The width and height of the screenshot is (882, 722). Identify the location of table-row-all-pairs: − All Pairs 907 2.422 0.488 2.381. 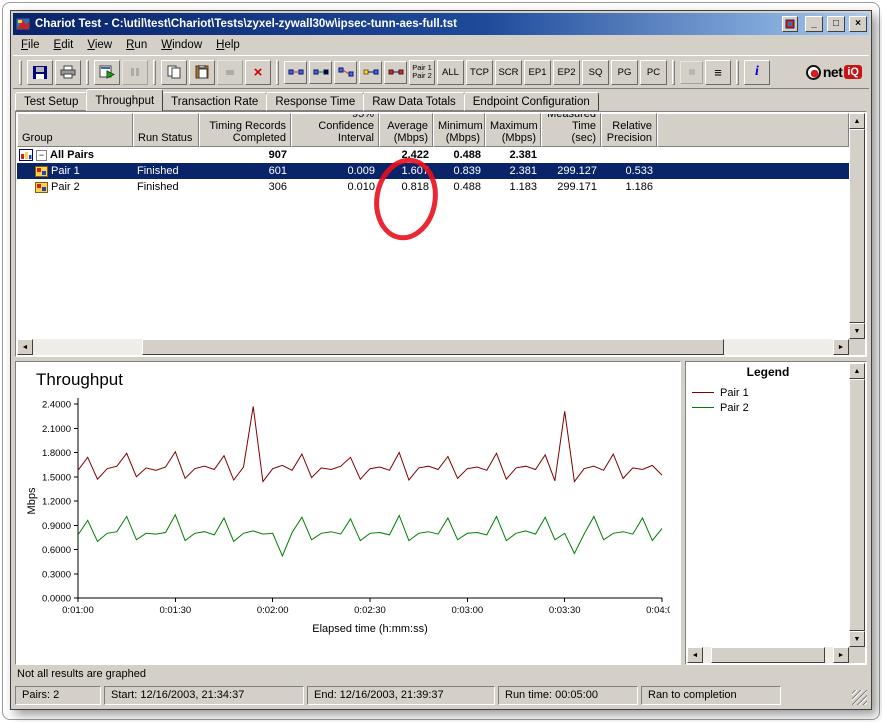
(433, 155).